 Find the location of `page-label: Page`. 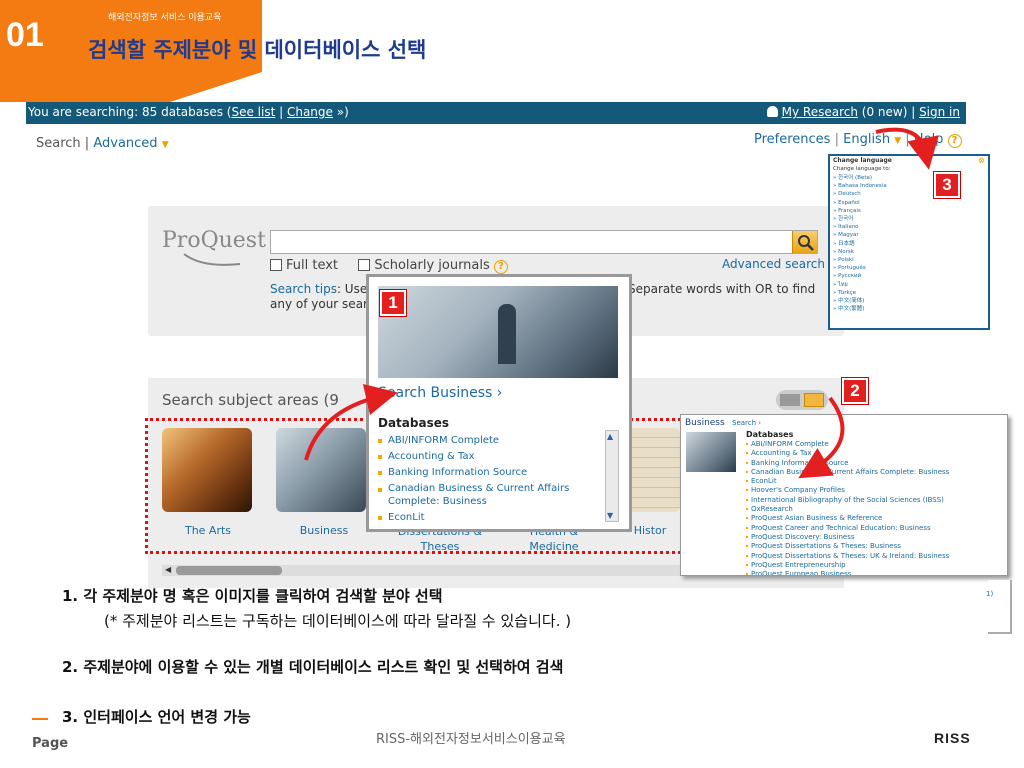

page-label: Page is located at coordinates (50, 743).